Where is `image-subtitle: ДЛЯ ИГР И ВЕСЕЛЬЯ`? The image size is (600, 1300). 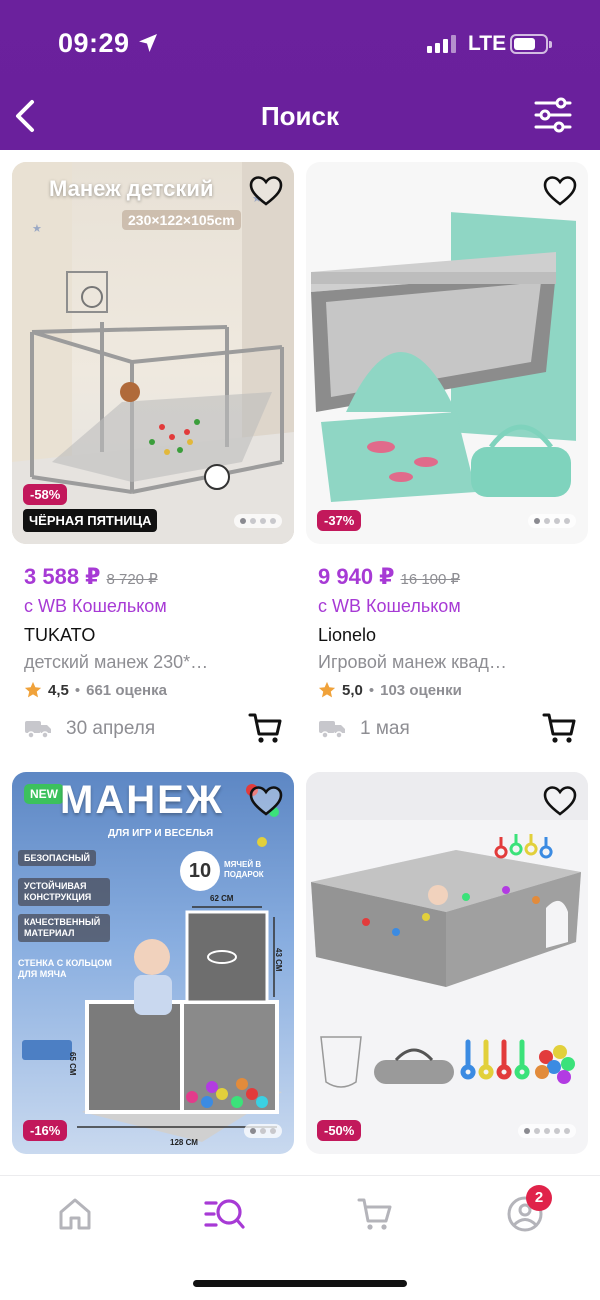
image-subtitle: ДЛЯ ИГР И ВЕСЕЛЬЯ is located at coordinates (161, 833).